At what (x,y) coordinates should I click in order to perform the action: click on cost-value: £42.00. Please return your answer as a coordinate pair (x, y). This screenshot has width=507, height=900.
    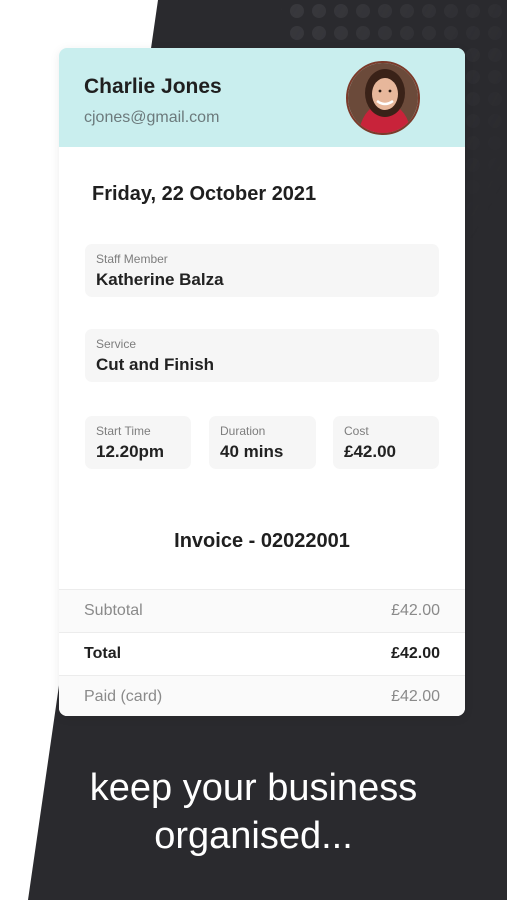
    Looking at the image, I should click on (370, 451).